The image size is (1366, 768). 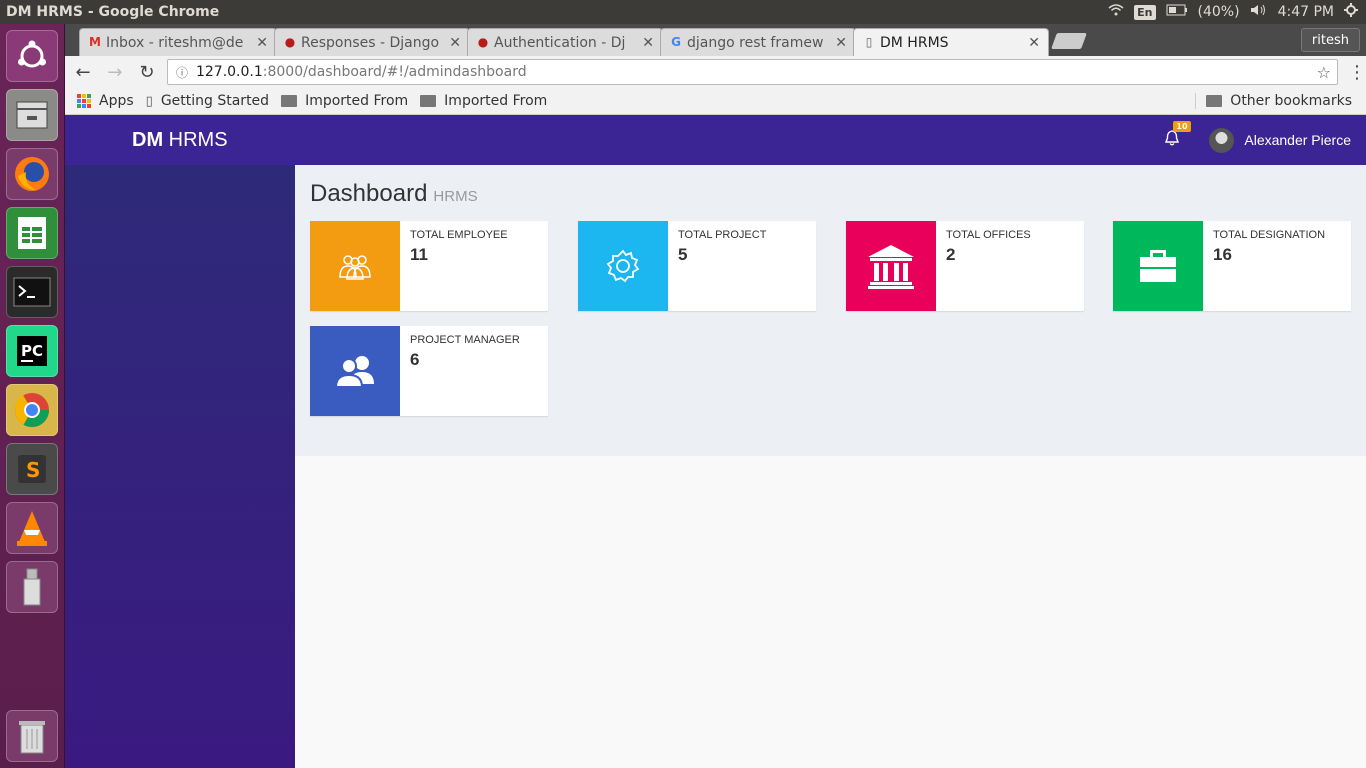 What do you see at coordinates (84, 101) in the screenshot?
I see `apps-grid-icon` at bounding box center [84, 101].